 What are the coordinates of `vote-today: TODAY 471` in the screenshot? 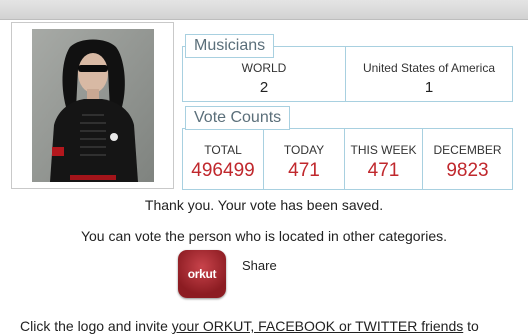 It's located at (304, 159).